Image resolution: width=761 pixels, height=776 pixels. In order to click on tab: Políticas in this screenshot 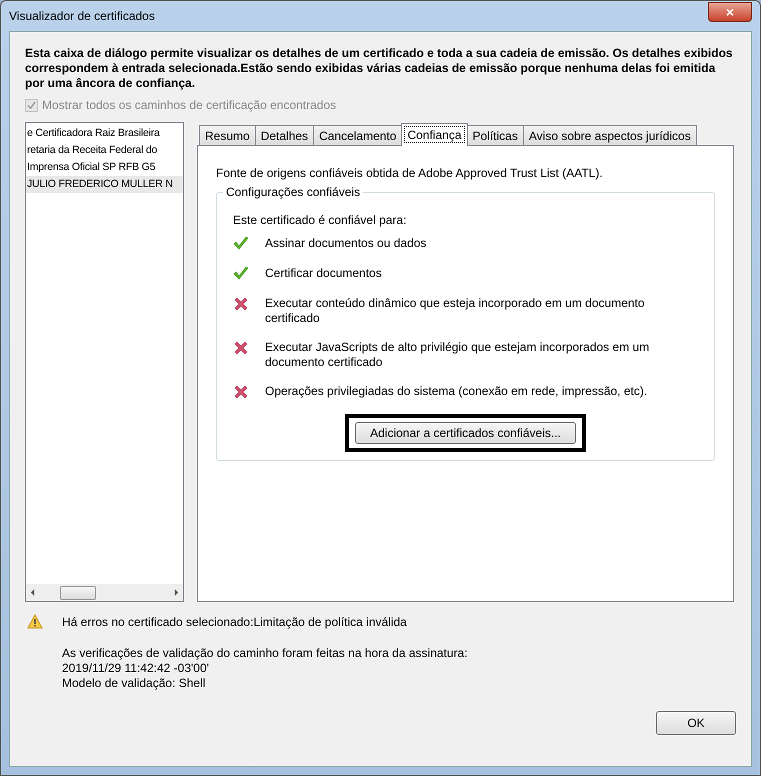, I will do `click(495, 135)`.